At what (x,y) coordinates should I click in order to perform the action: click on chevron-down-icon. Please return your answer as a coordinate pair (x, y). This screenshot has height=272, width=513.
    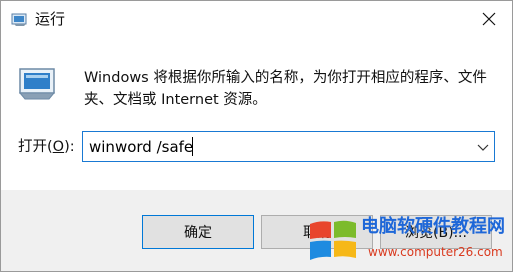
    Looking at the image, I should click on (483, 147).